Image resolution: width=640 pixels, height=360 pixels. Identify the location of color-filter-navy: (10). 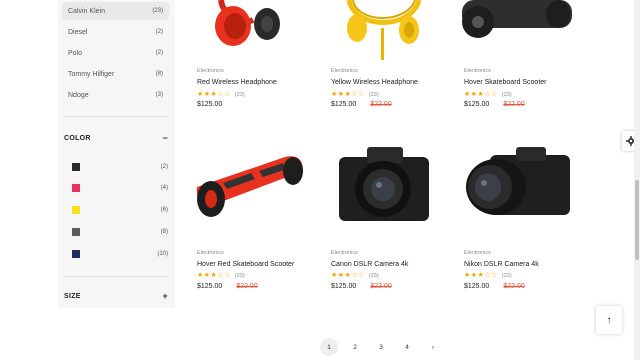
(120, 254).